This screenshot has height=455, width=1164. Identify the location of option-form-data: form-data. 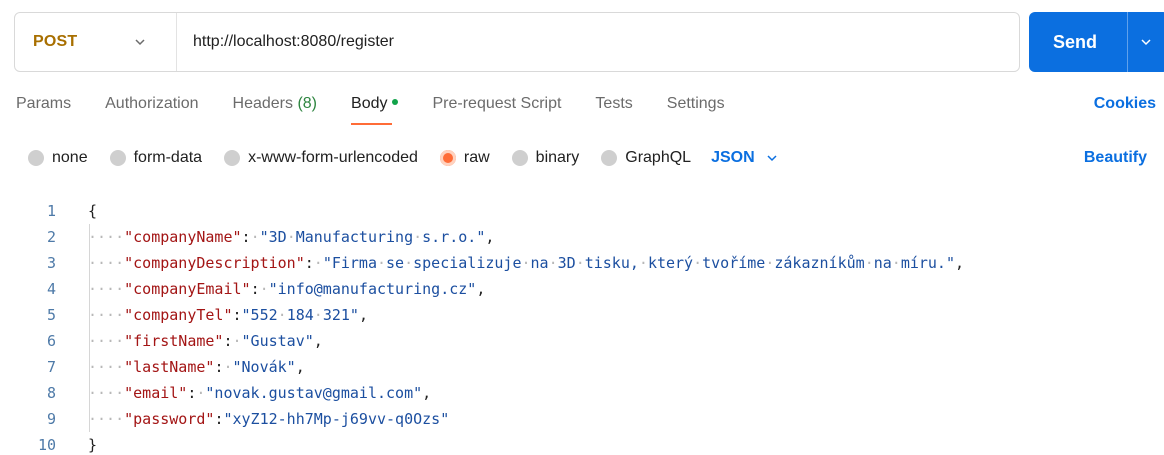
(156, 158).